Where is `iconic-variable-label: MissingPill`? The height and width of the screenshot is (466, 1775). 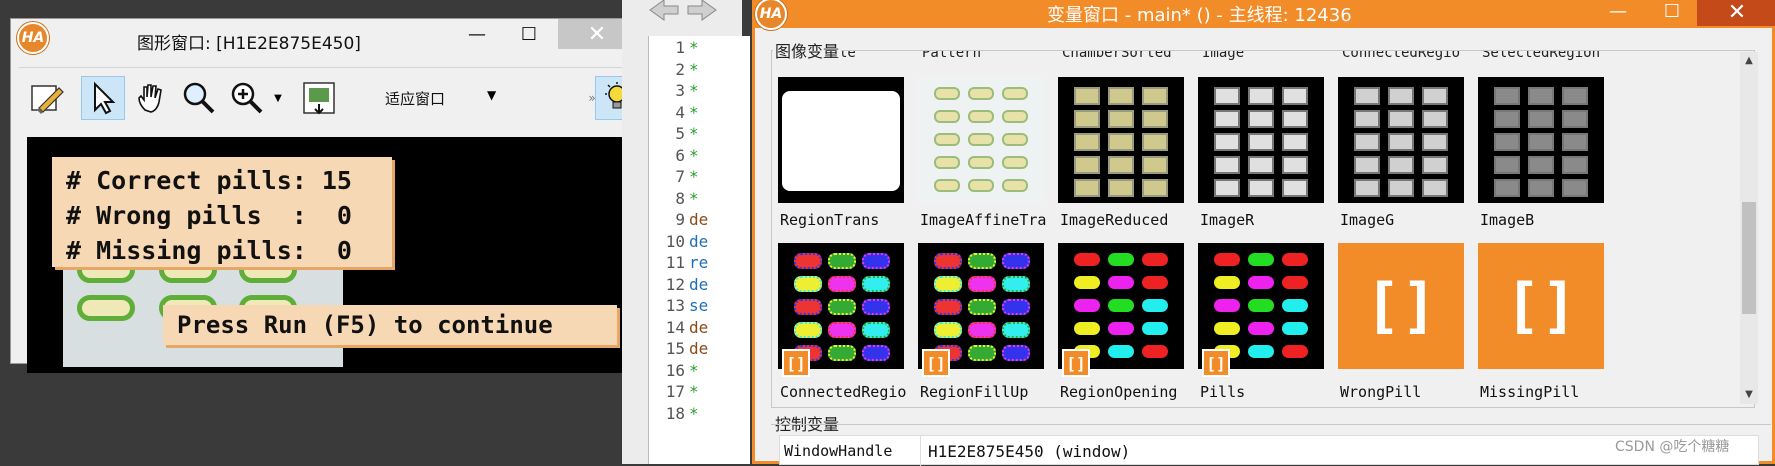 iconic-variable-label: MissingPill is located at coordinates (1530, 392).